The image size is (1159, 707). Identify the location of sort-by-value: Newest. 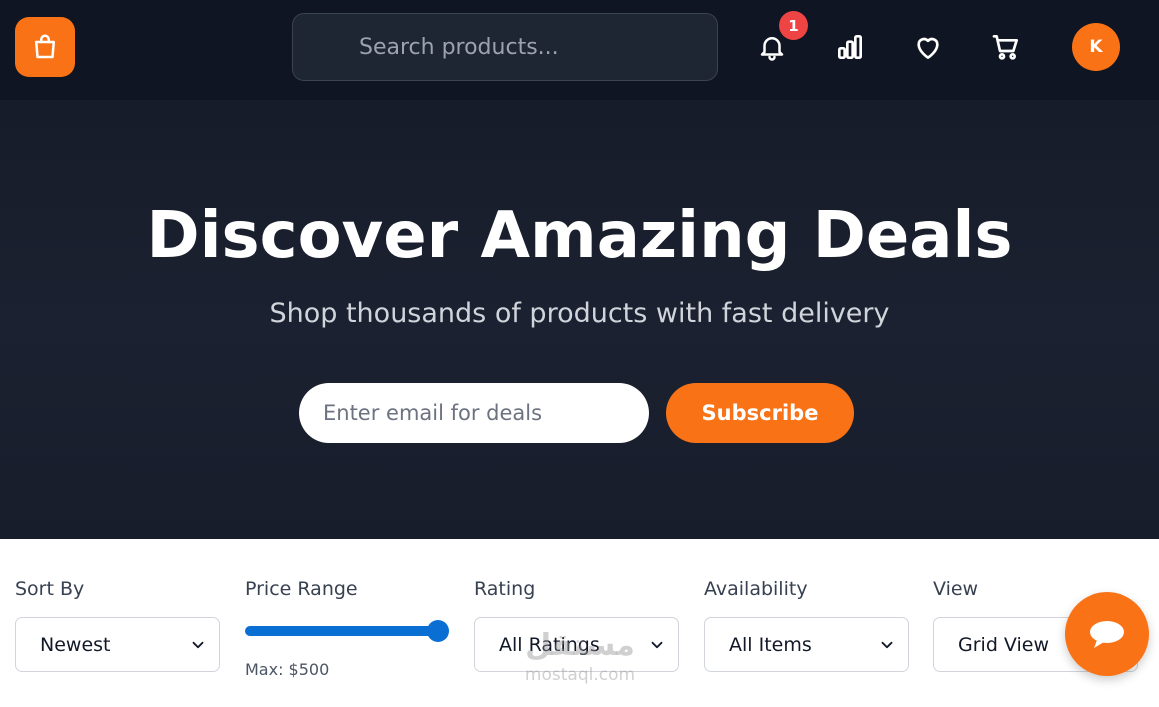
(75, 644).